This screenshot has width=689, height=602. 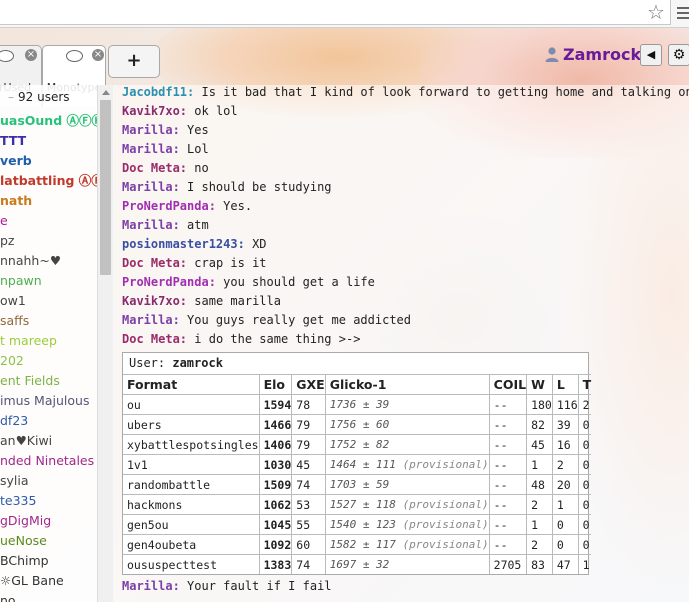 What do you see at coordinates (238, 206) in the screenshot?
I see `chat-message-text: Yes.` at bounding box center [238, 206].